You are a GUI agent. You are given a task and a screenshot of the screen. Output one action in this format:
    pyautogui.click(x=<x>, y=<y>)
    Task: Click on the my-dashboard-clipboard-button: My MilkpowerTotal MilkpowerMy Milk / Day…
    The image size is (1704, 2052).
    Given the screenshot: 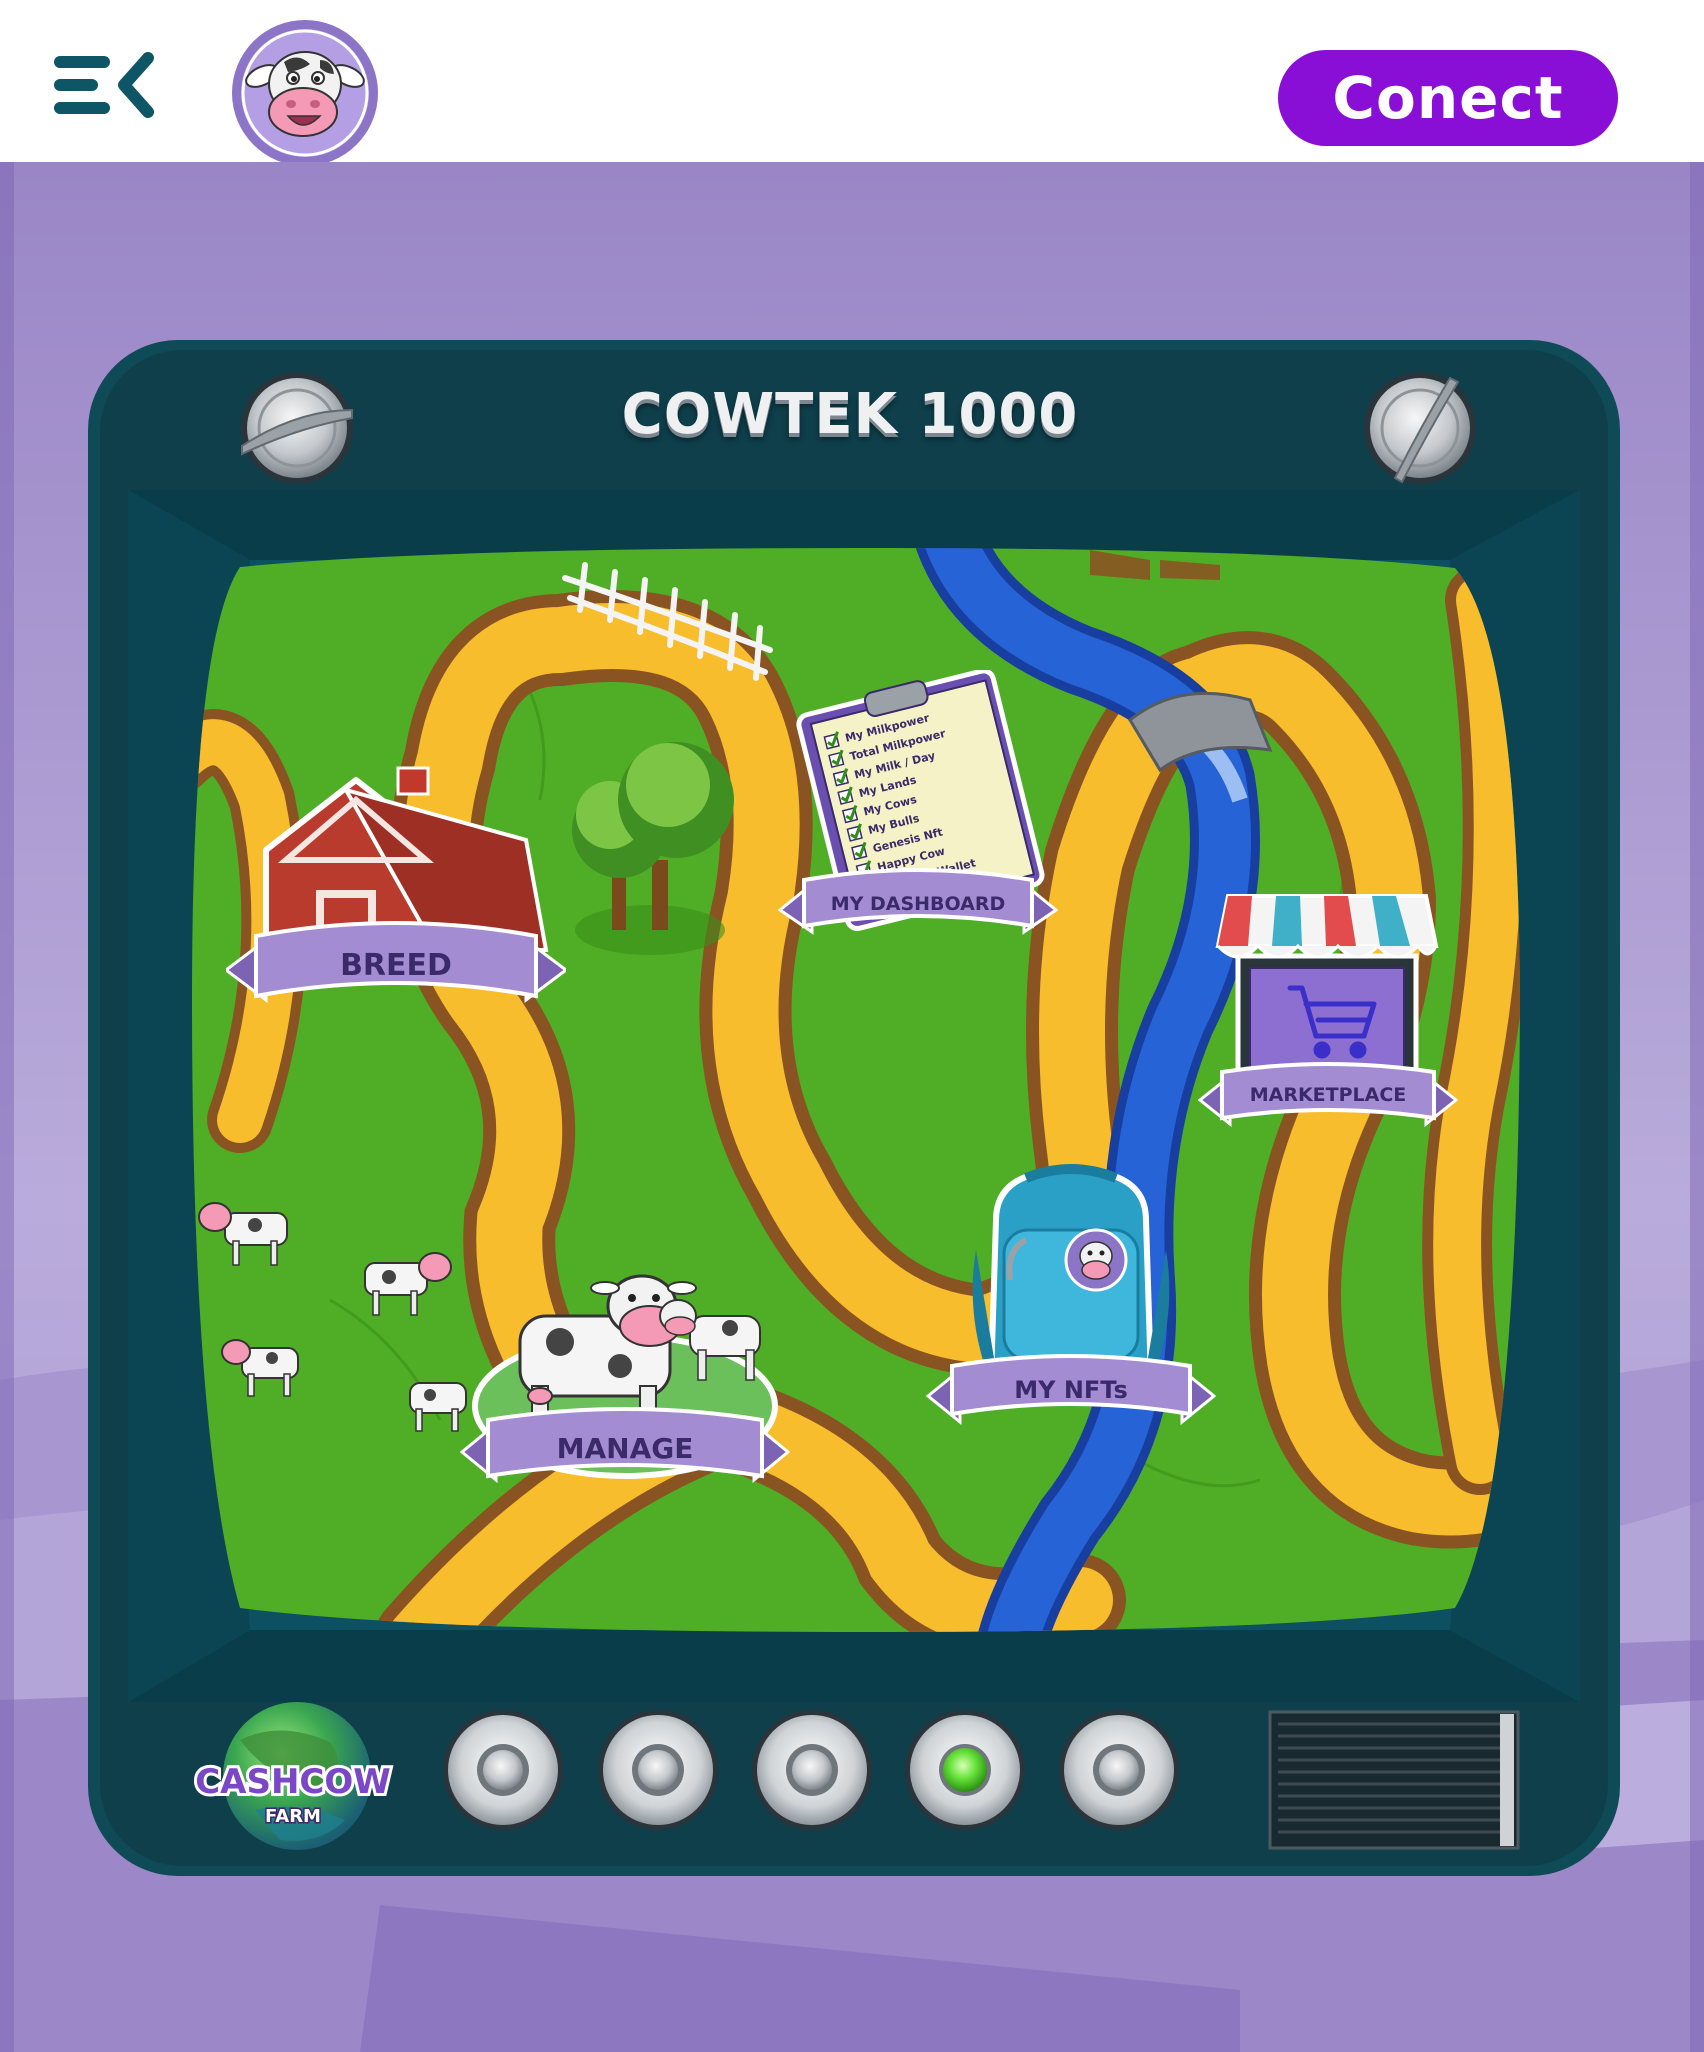 What is the action you would take?
    pyautogui.click(x=918, y=805)
    